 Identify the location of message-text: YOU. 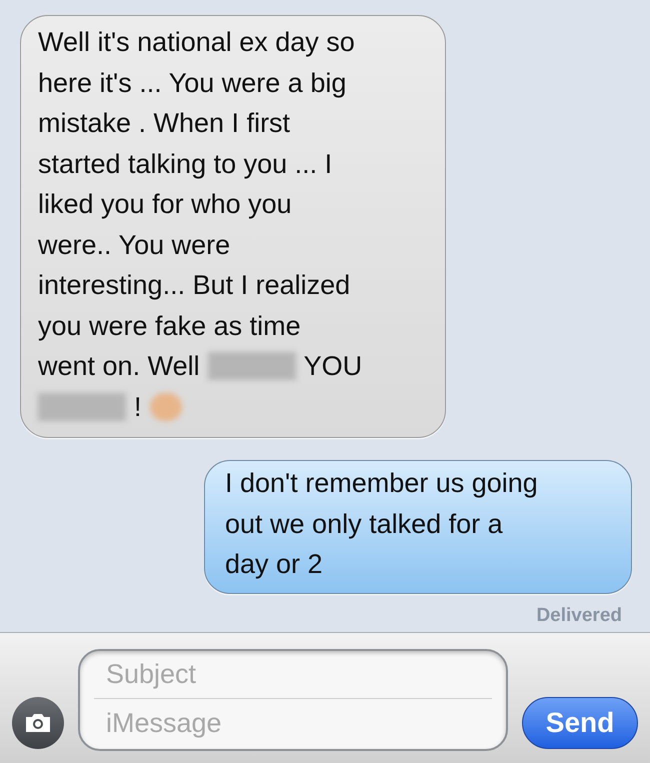
(333, 366).